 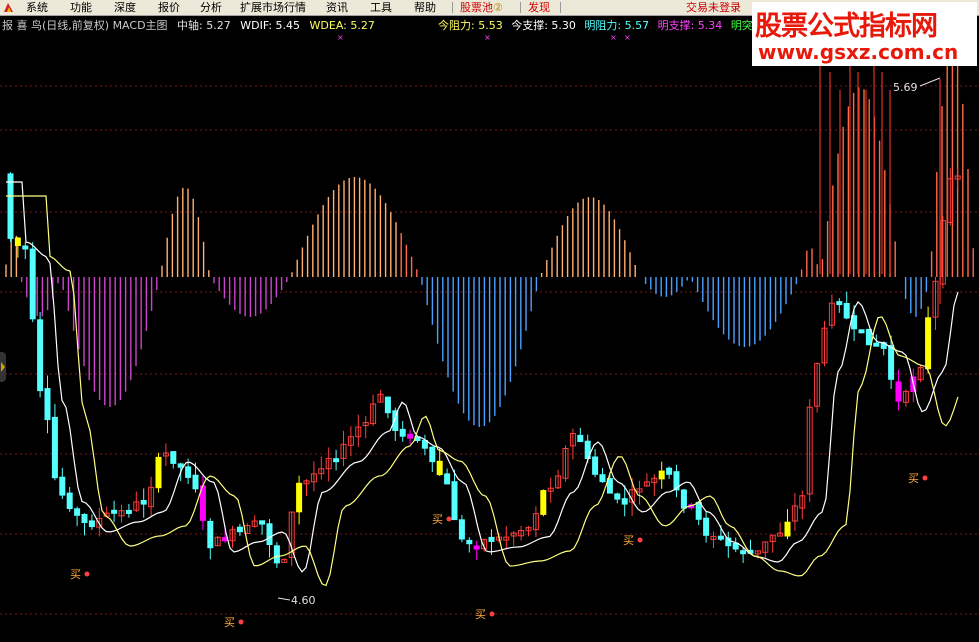 What do you see at coordinates (470, 25) in the screenshot?
I see `today-resistance: 今阻力: 5.53` at bounding box center [470, 25].